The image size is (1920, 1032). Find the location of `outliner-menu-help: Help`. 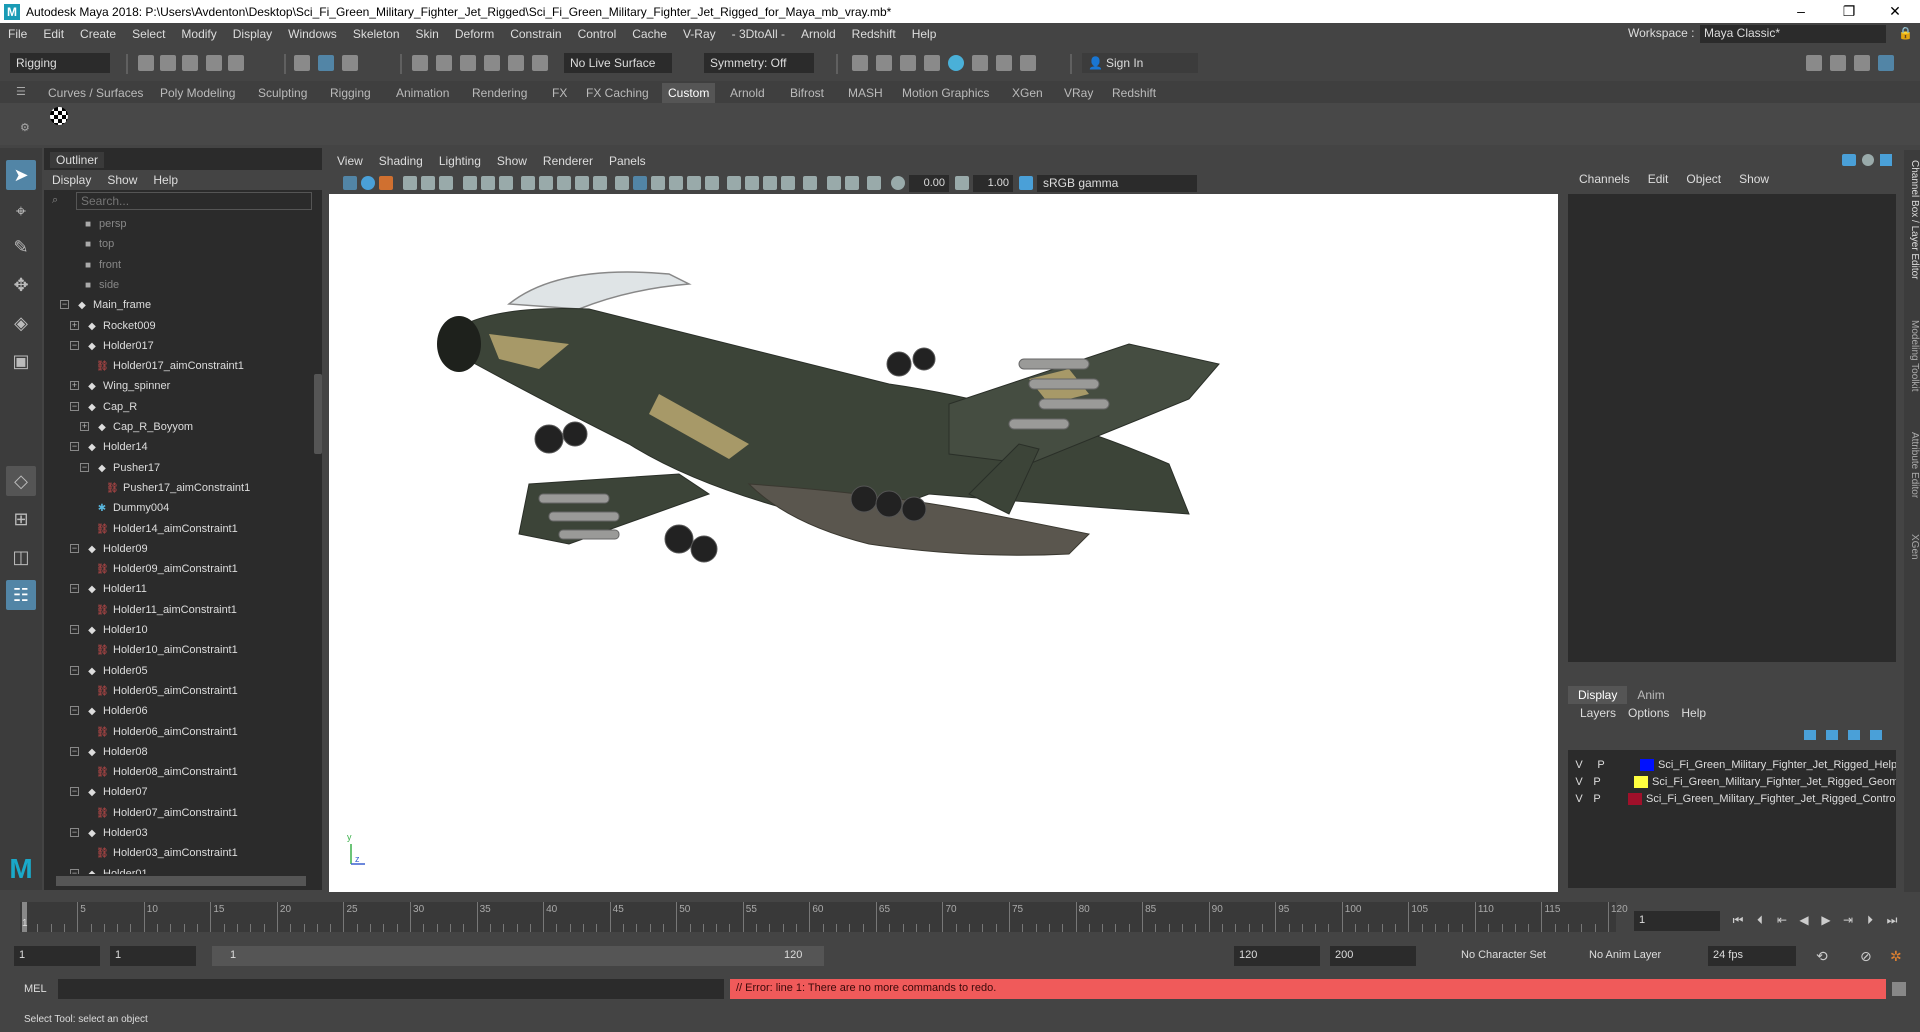

outliner-menu-help: Help is located at coordinates (165, 180).